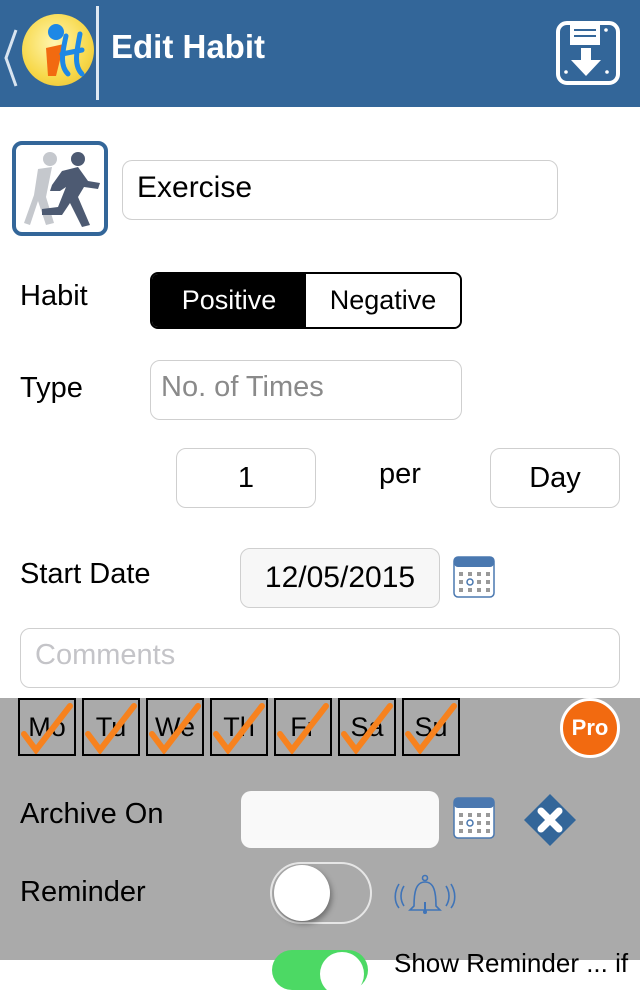 The height and width of the screenshot is (996, 640). I want to click on habit-name-input: Exercise, so click(340, 190).